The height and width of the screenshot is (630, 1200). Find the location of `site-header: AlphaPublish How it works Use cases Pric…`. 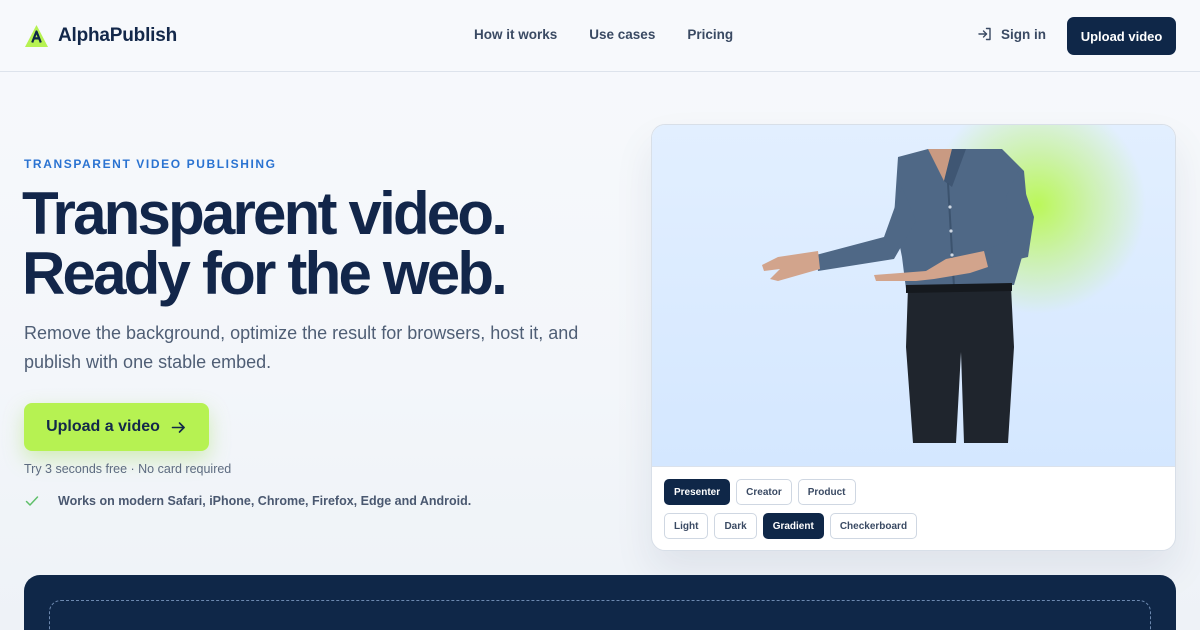

site-header: AlphaPublish How it works Use cases Pric… is located at coordinates (600, 36).